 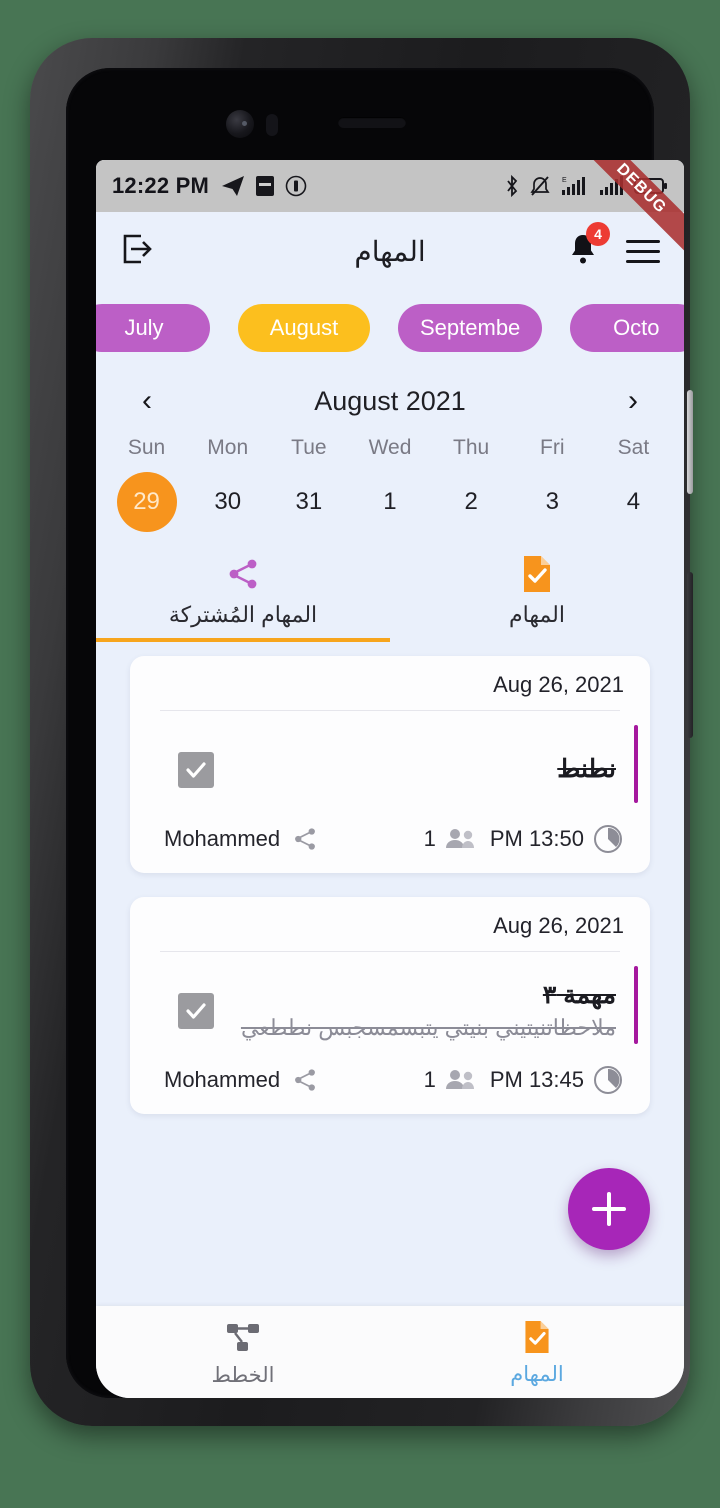 I want to click on tab-tasks-label: المهام, so click(x=537, y=614).